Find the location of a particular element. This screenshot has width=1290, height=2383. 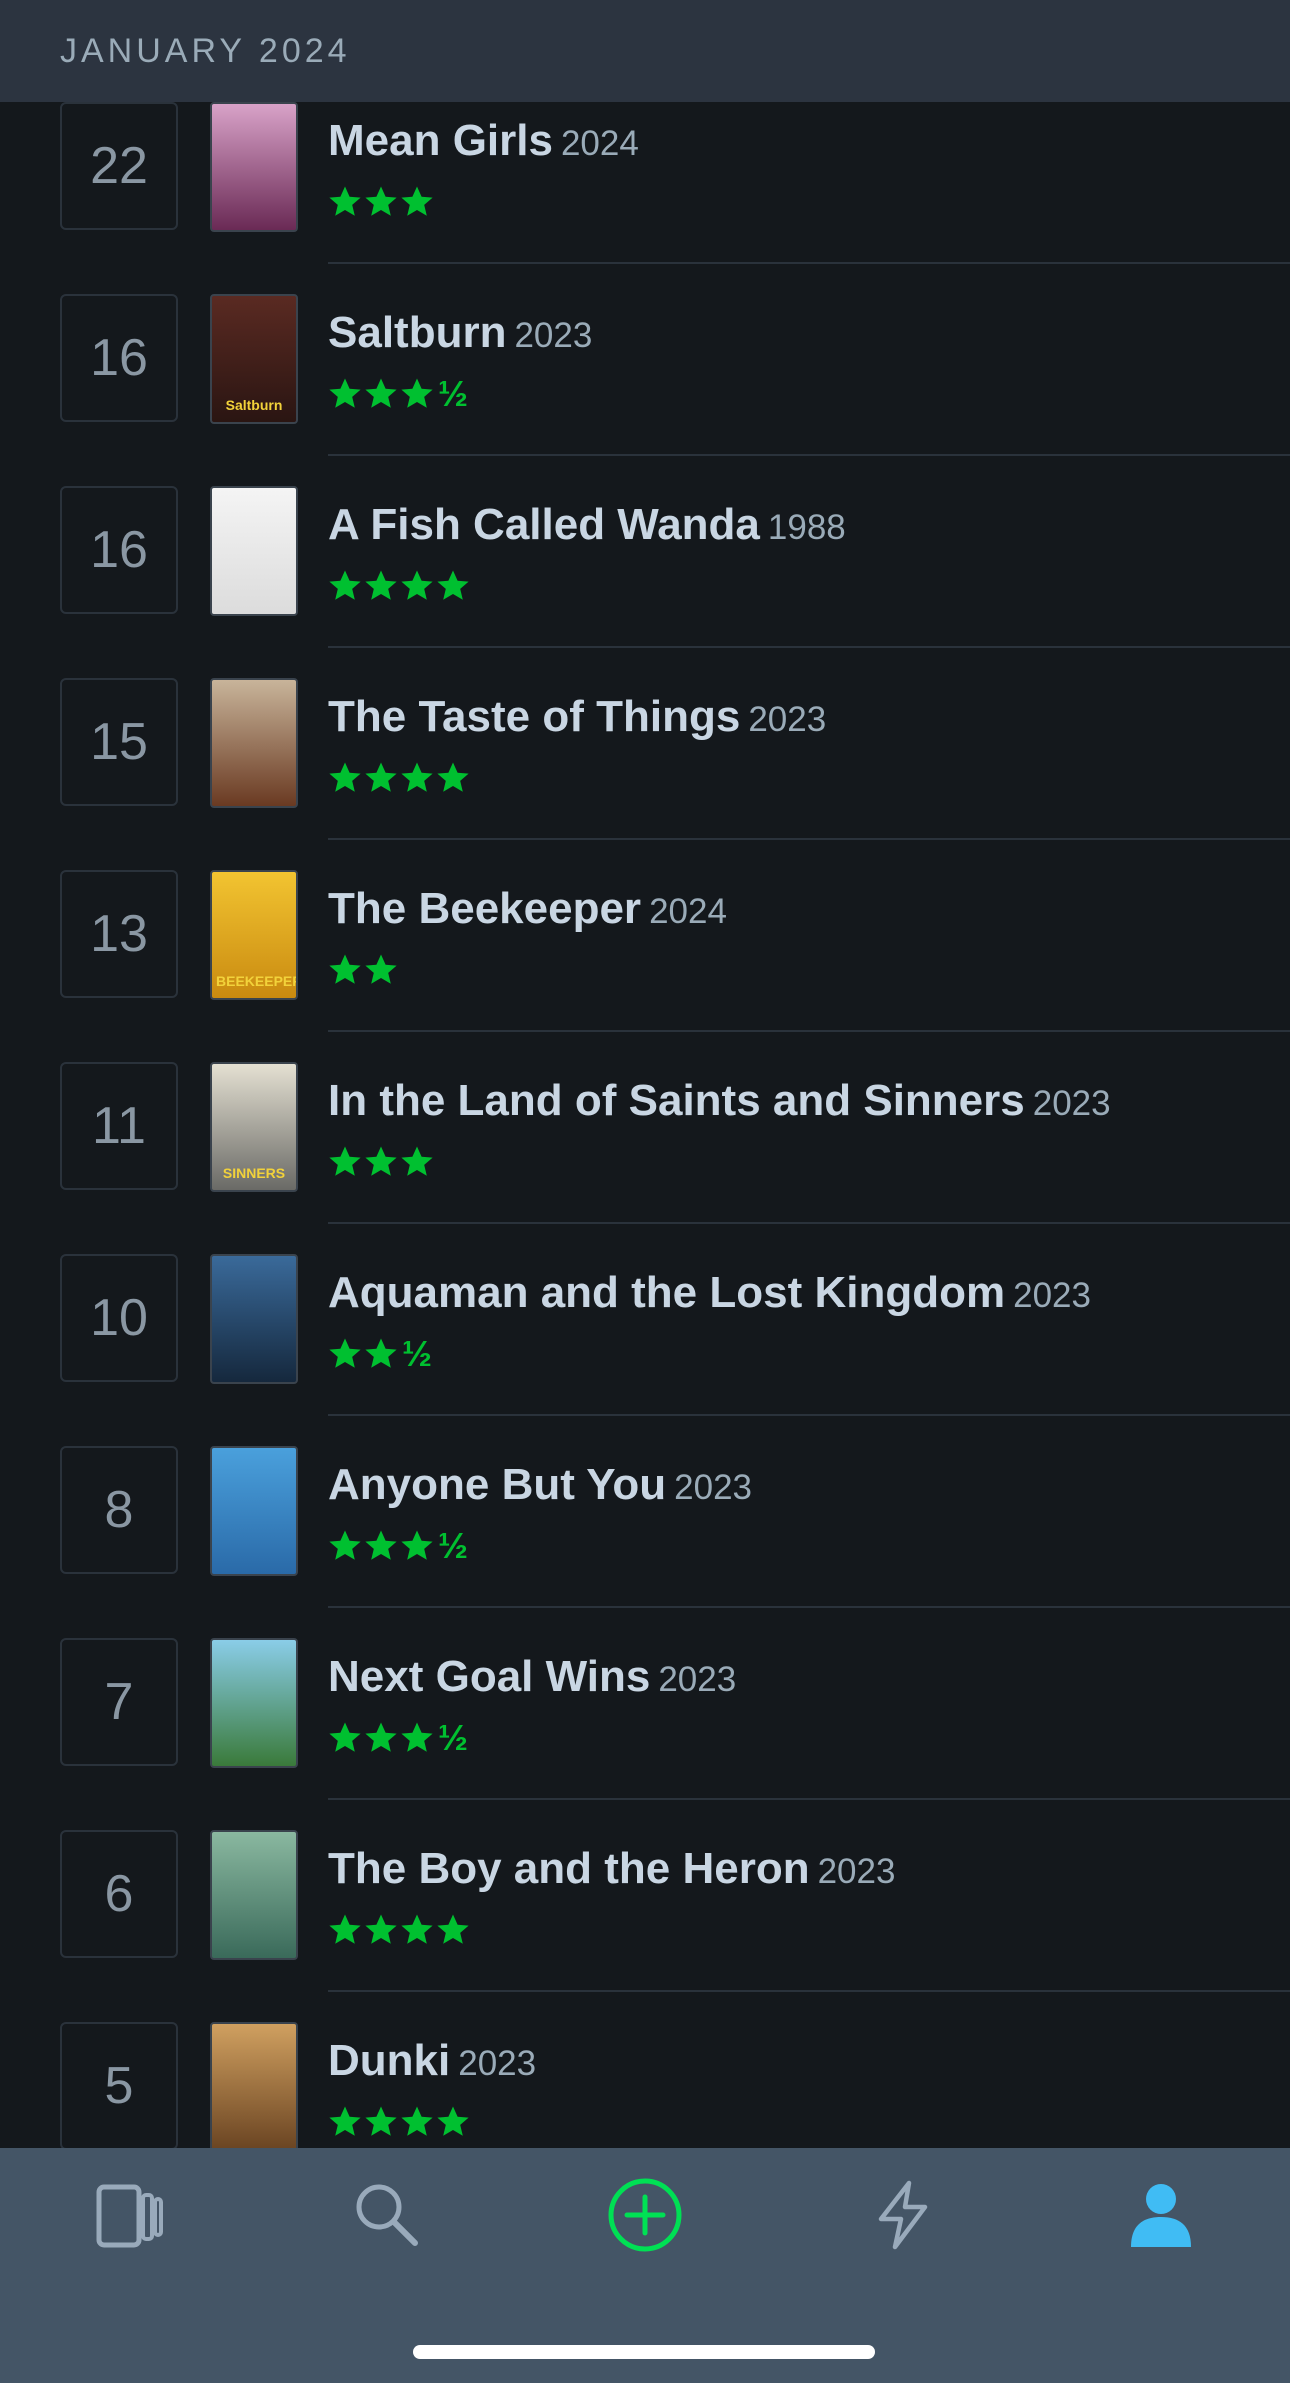

title-line: Anyone But You 2023 is located at coordinates (540, 1485).